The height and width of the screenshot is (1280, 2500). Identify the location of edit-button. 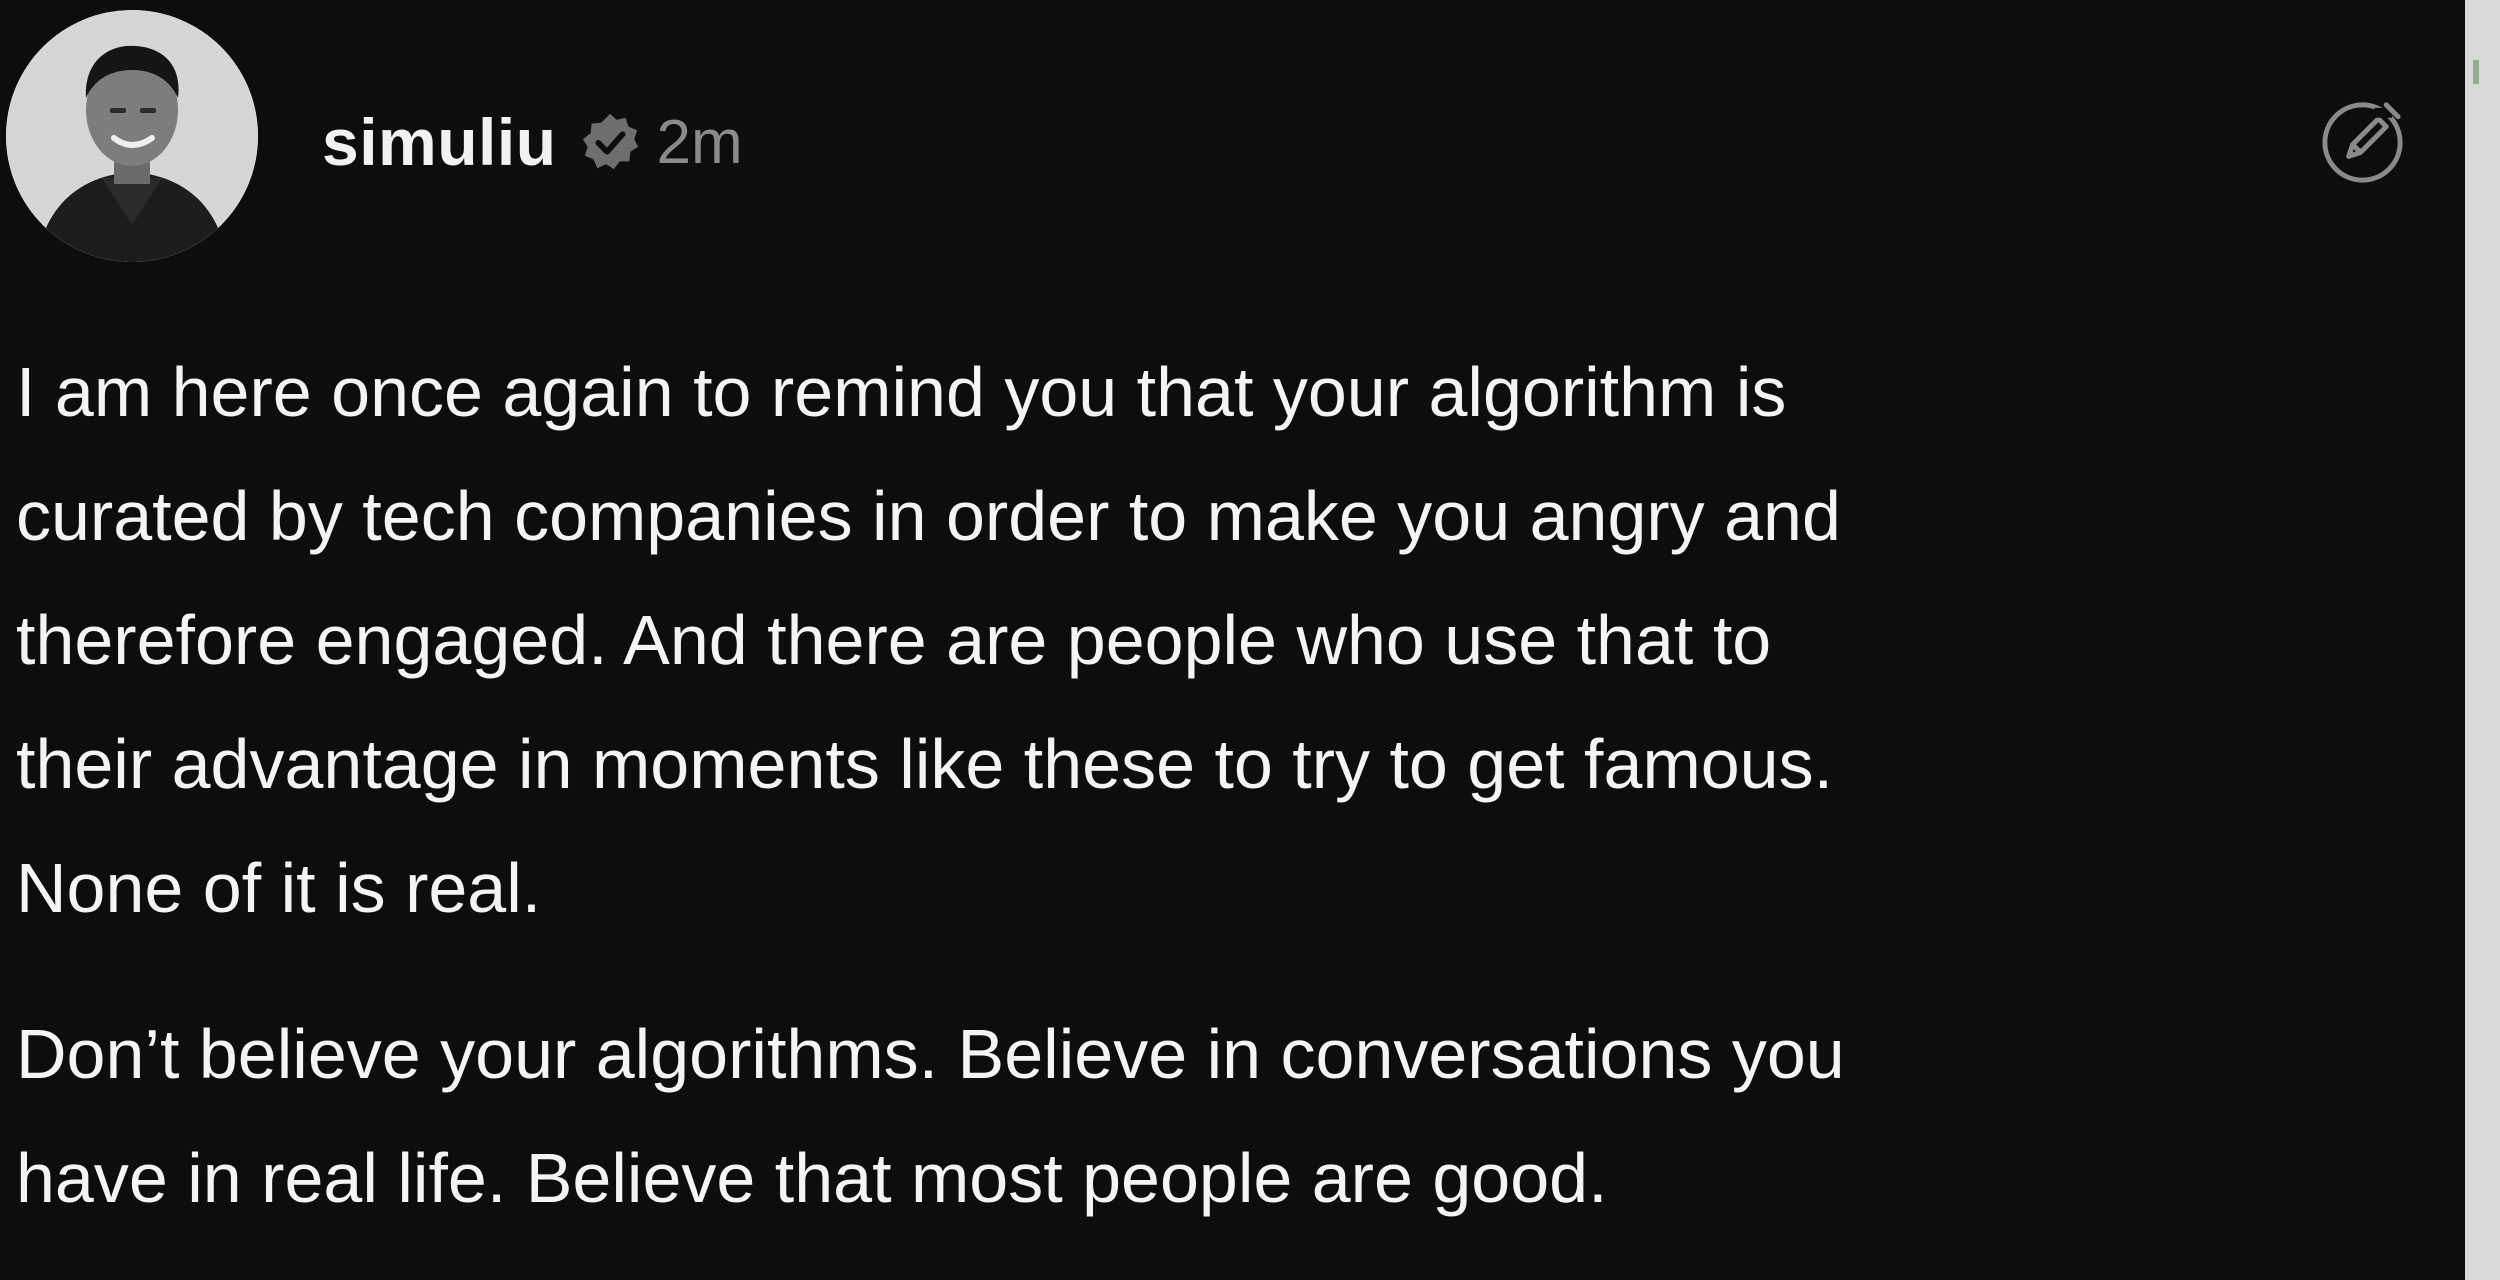
(2362, 142).